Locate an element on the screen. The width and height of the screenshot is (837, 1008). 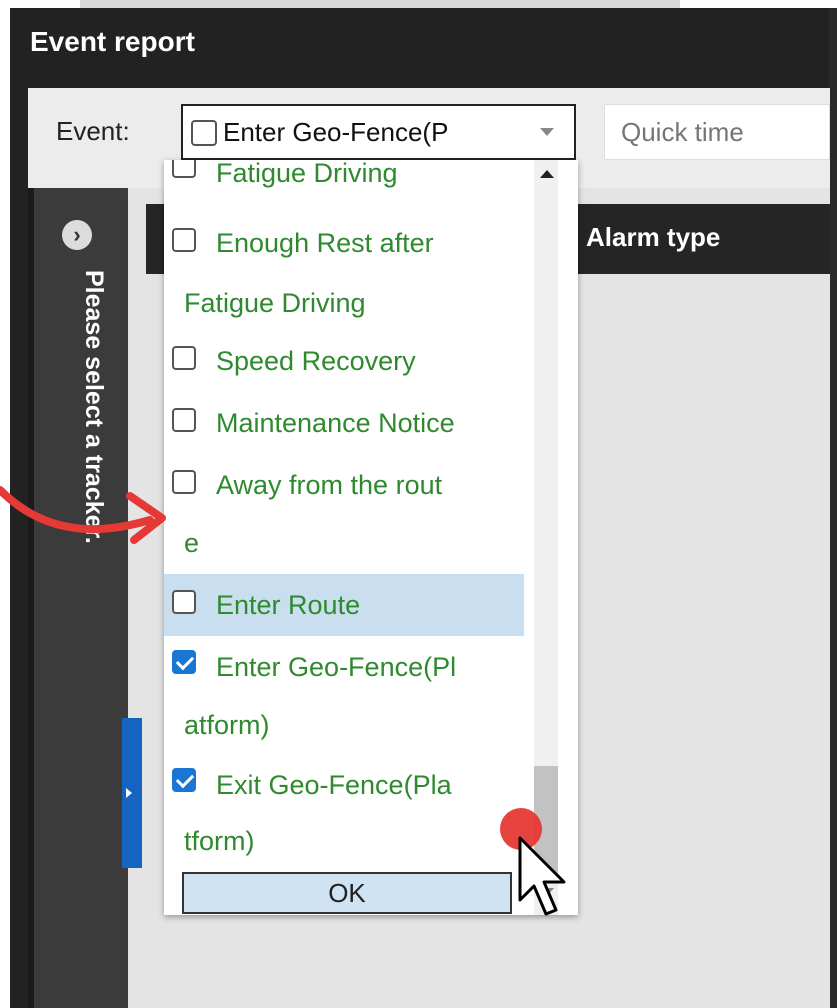
option-speed-recovery: Speed Recovery is located at coordinates (344, 360).